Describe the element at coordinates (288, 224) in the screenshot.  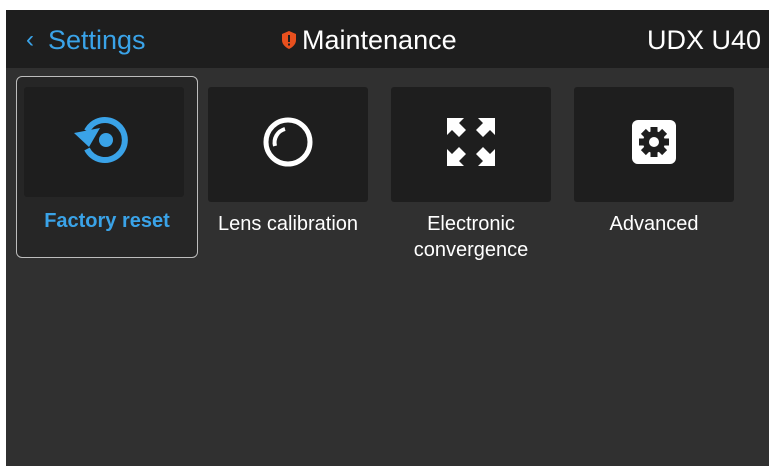
I see `tile-label-lens-calibration: Lens calibration` at that location.